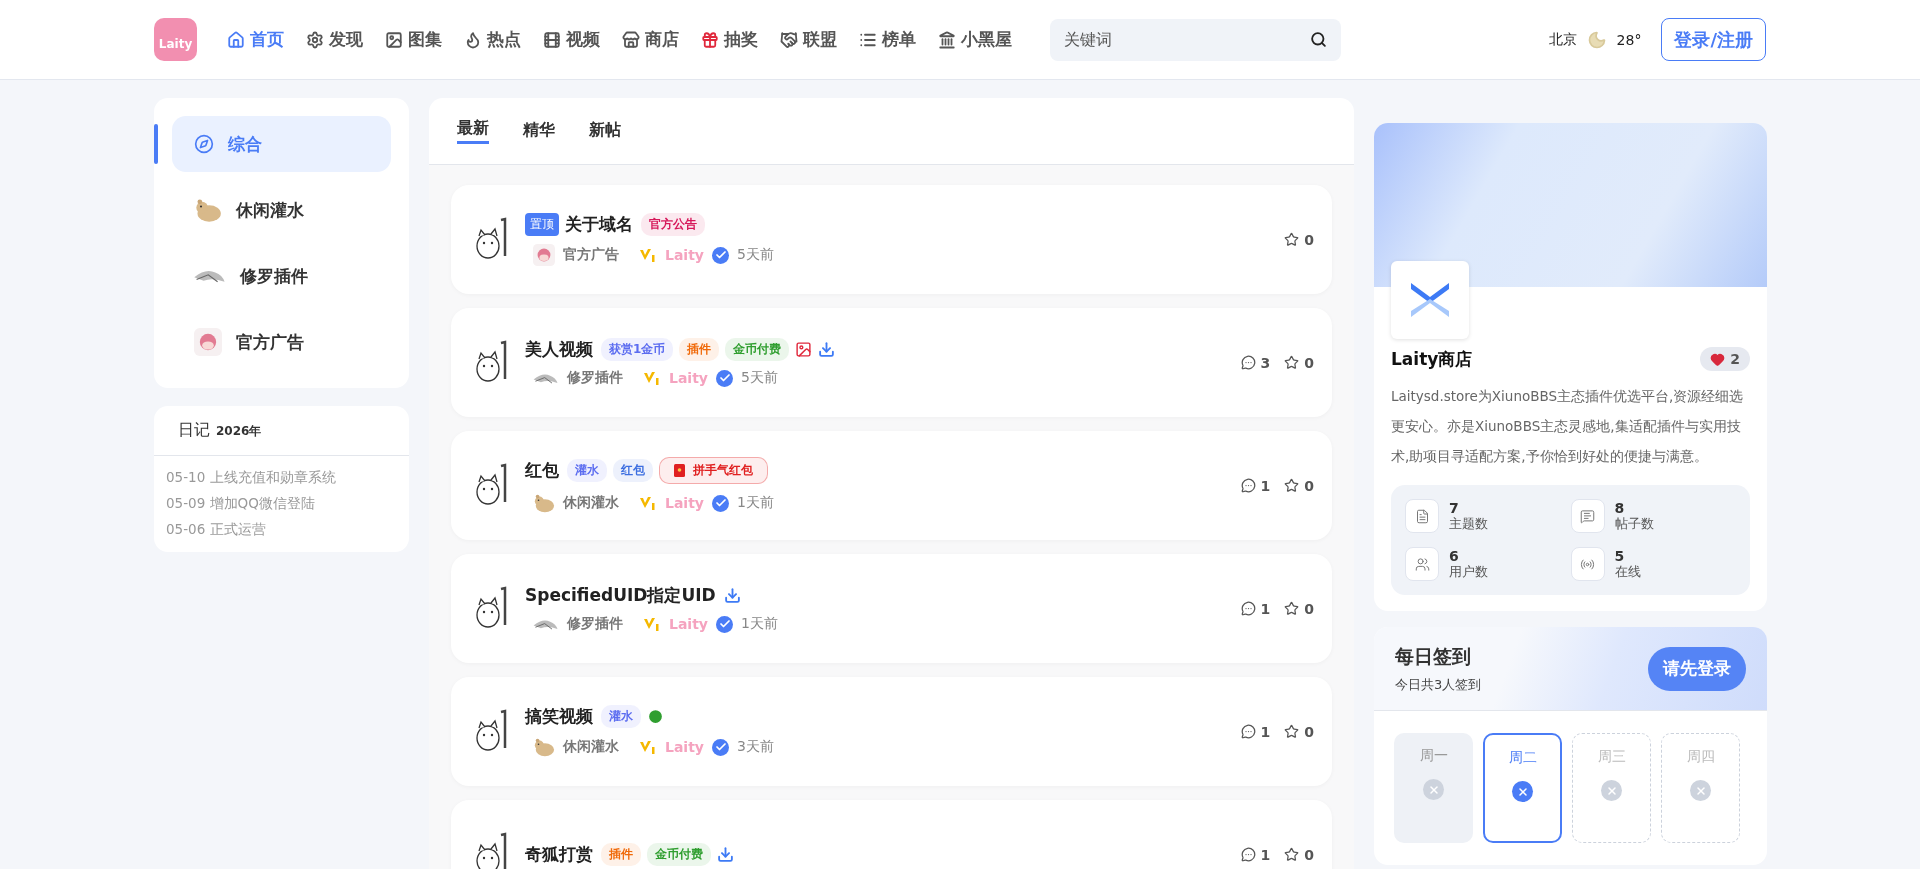  Describe the element at coordinates (491, 849) in the screenshot. I see `cat-avatar-icon` at that location.